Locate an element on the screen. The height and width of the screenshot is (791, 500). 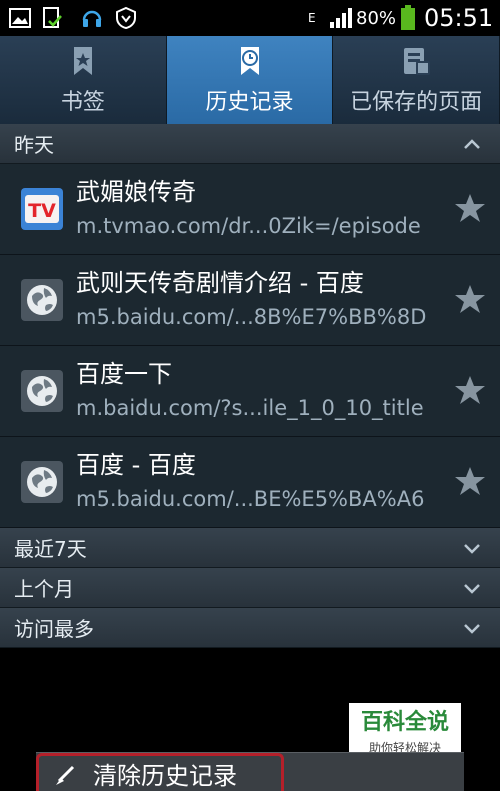
options-menu: 清除历史记录 is located at coordinates (250, 771).